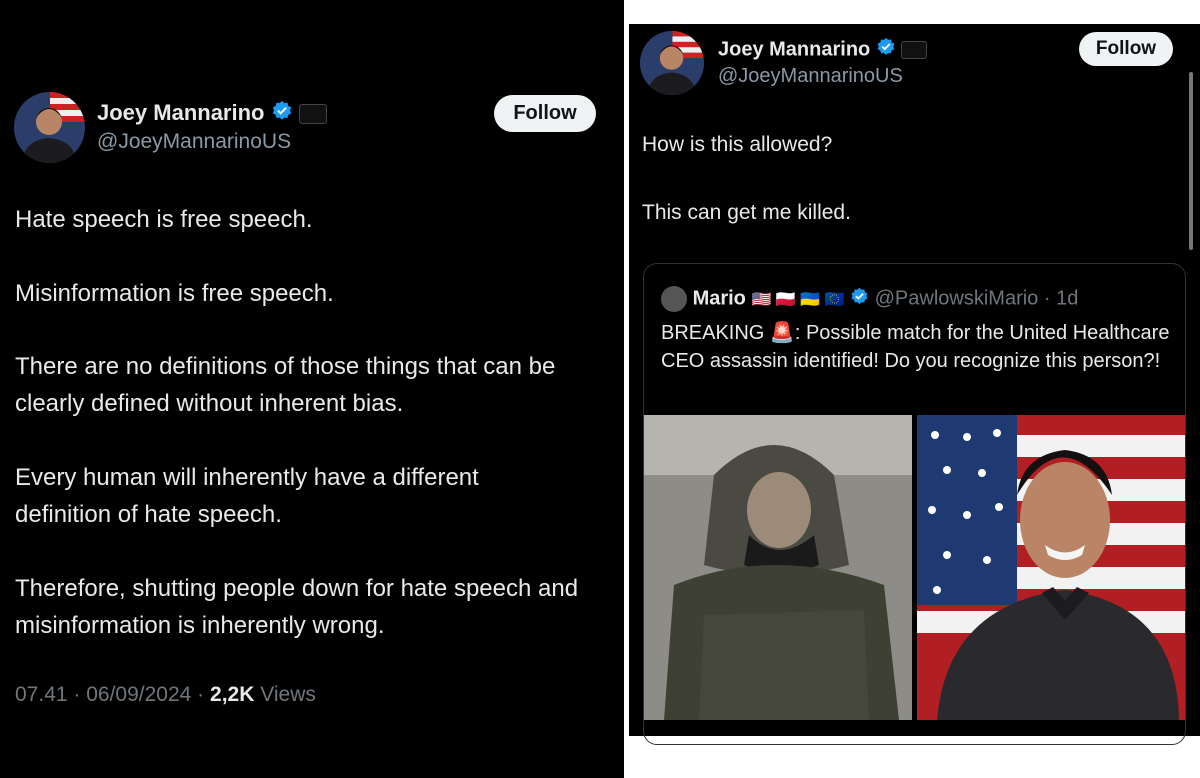  What do you see at coordinates (746, 212) in the screenshot?
I see `tweet-paragraph: This can get me killed.` at bounding box center [746, 212].